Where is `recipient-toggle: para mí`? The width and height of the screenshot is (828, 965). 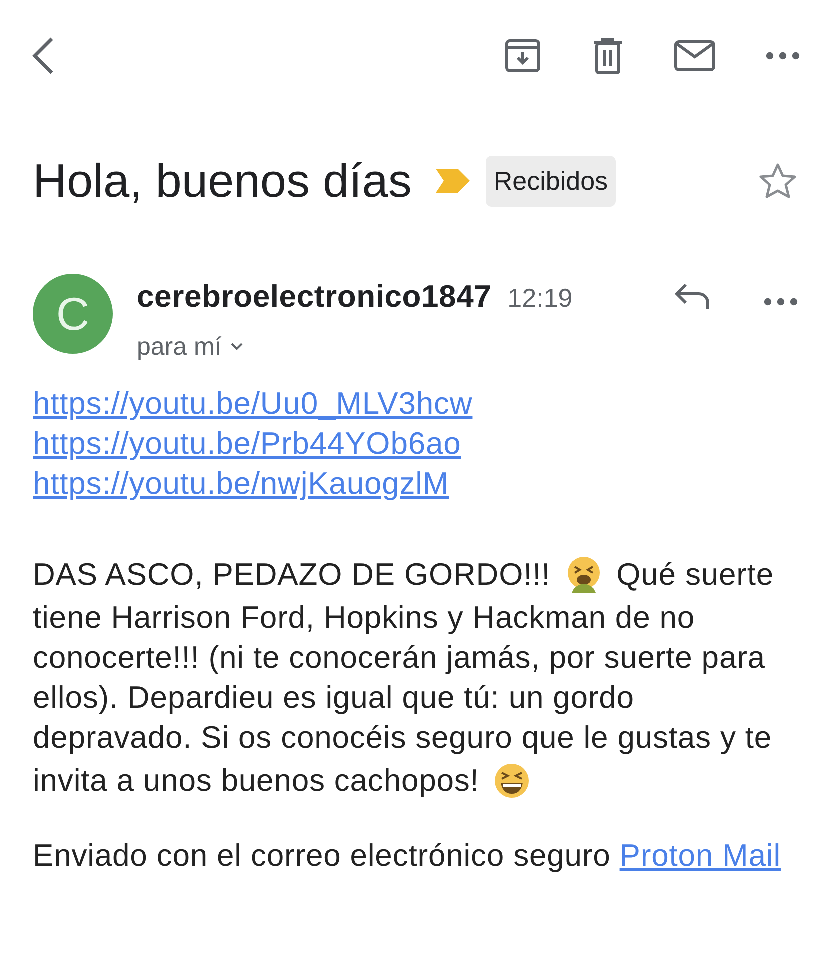
recipient-toggle: para mí is located at coordinates (190, 347).